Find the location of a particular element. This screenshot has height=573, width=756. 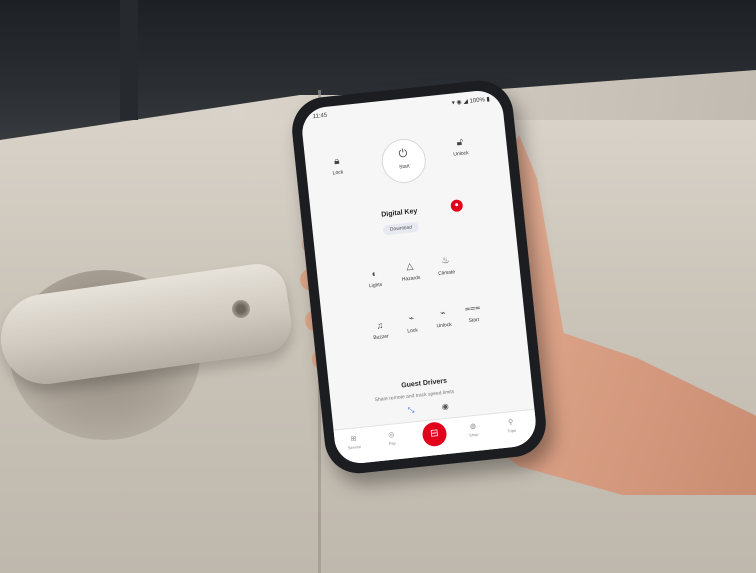

remote-top-controls: 🔒︎ Lock ⏻ Start 🔓︎ Unlock is located at coordinates (407, 166).